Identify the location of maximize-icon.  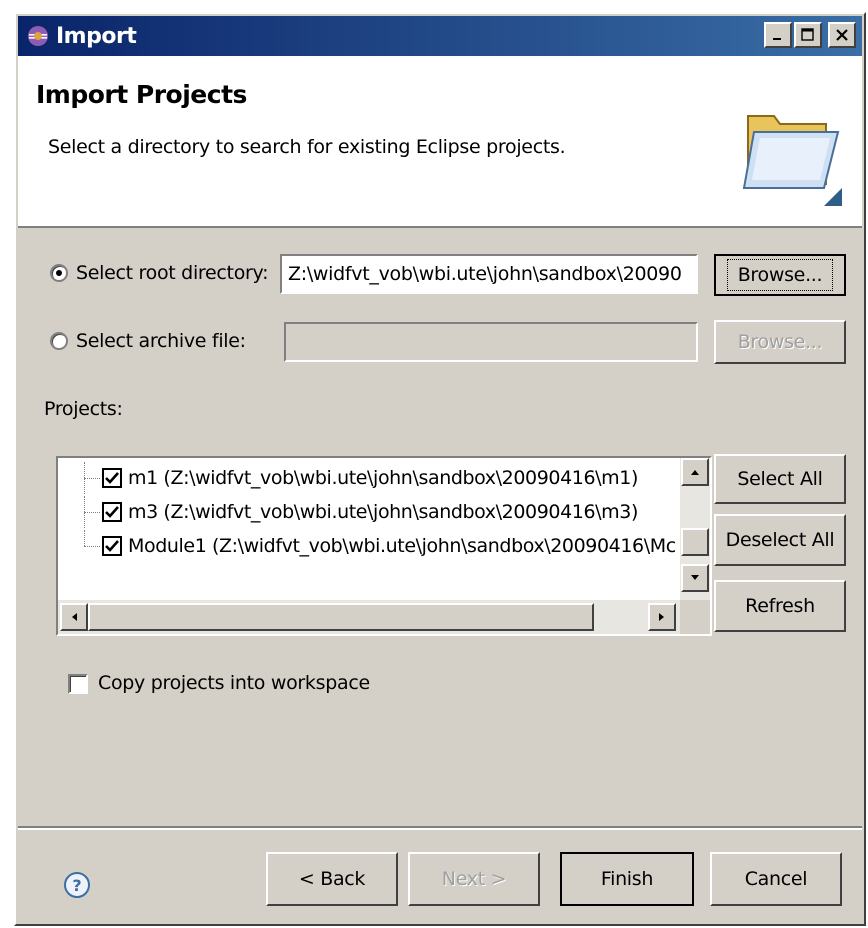
(807, 34).